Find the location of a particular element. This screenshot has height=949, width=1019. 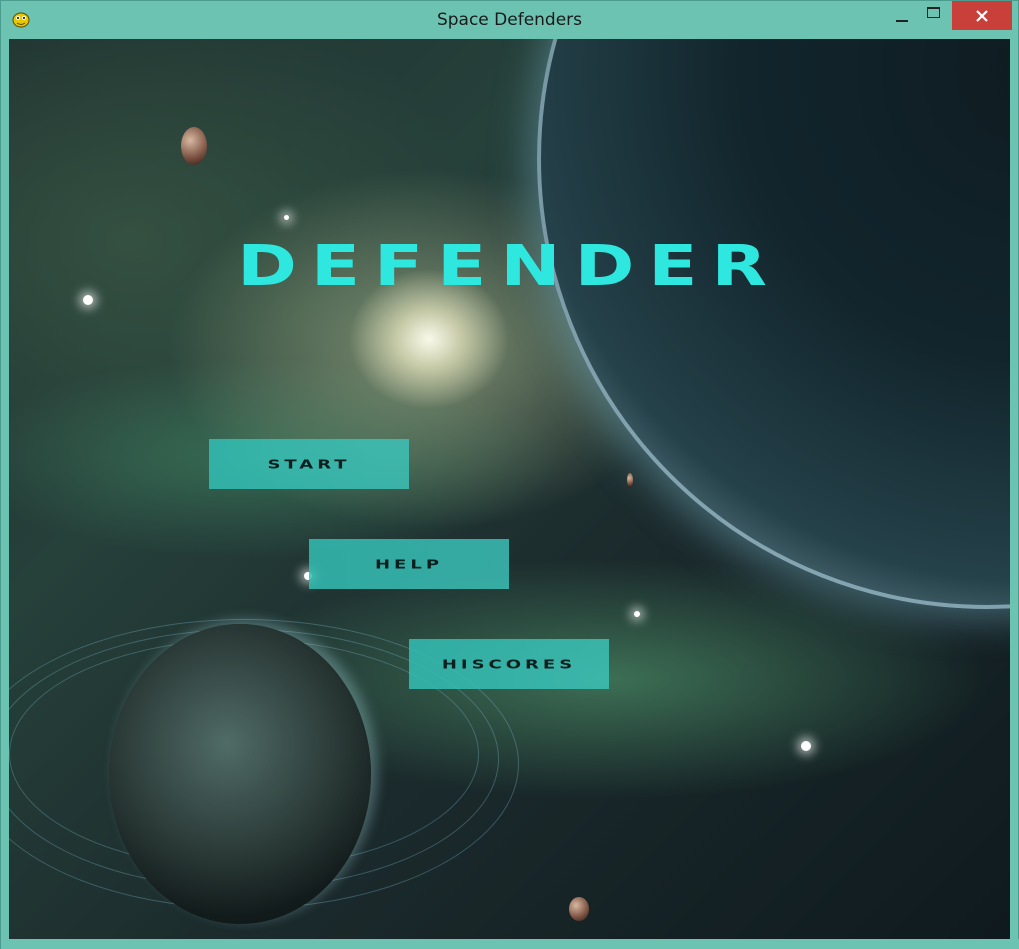

window-title: Space Defenders is located at coordinates (509, 20).